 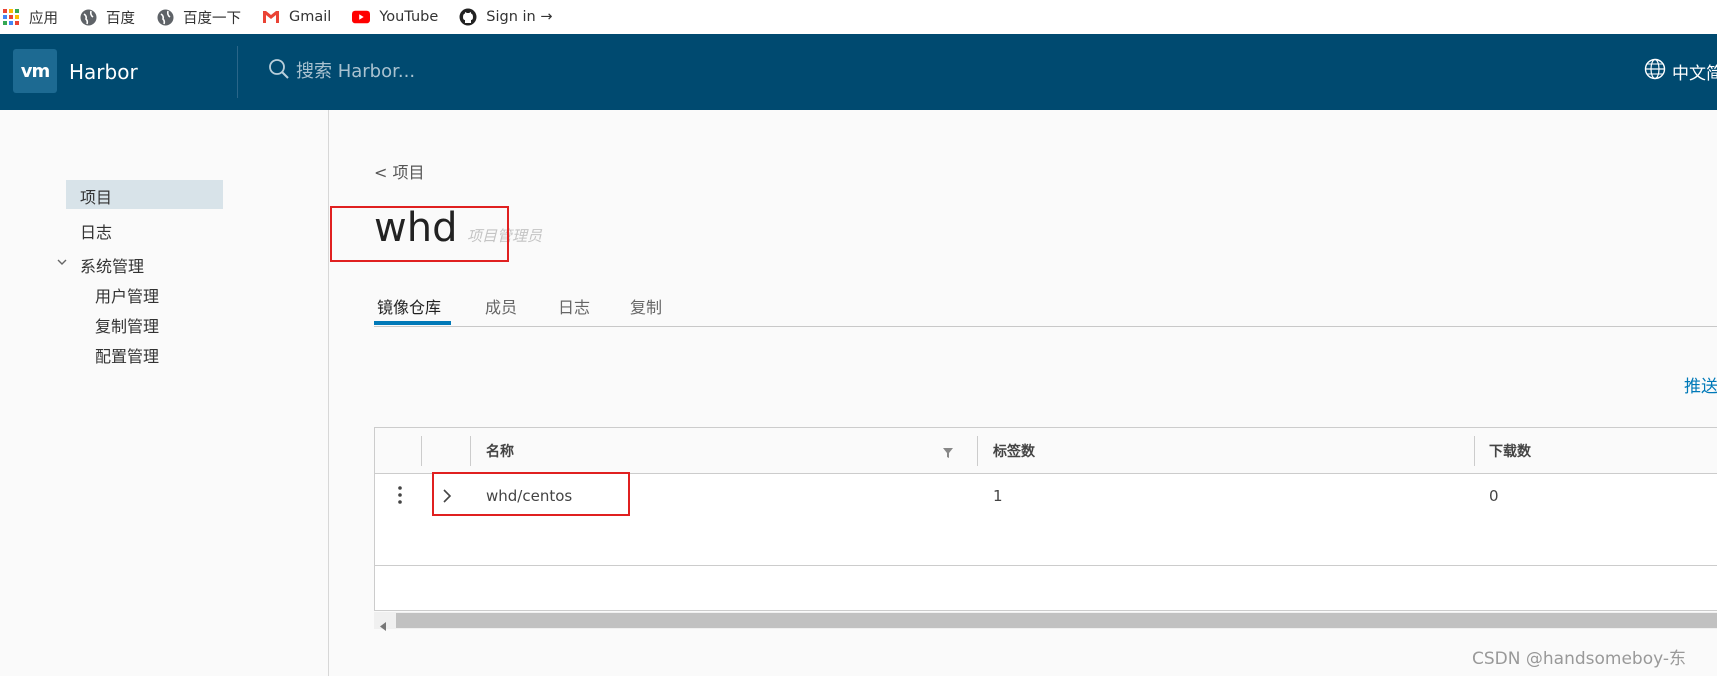 I want to click on bookmark-apps: 应用, so click(x=30, y=17).